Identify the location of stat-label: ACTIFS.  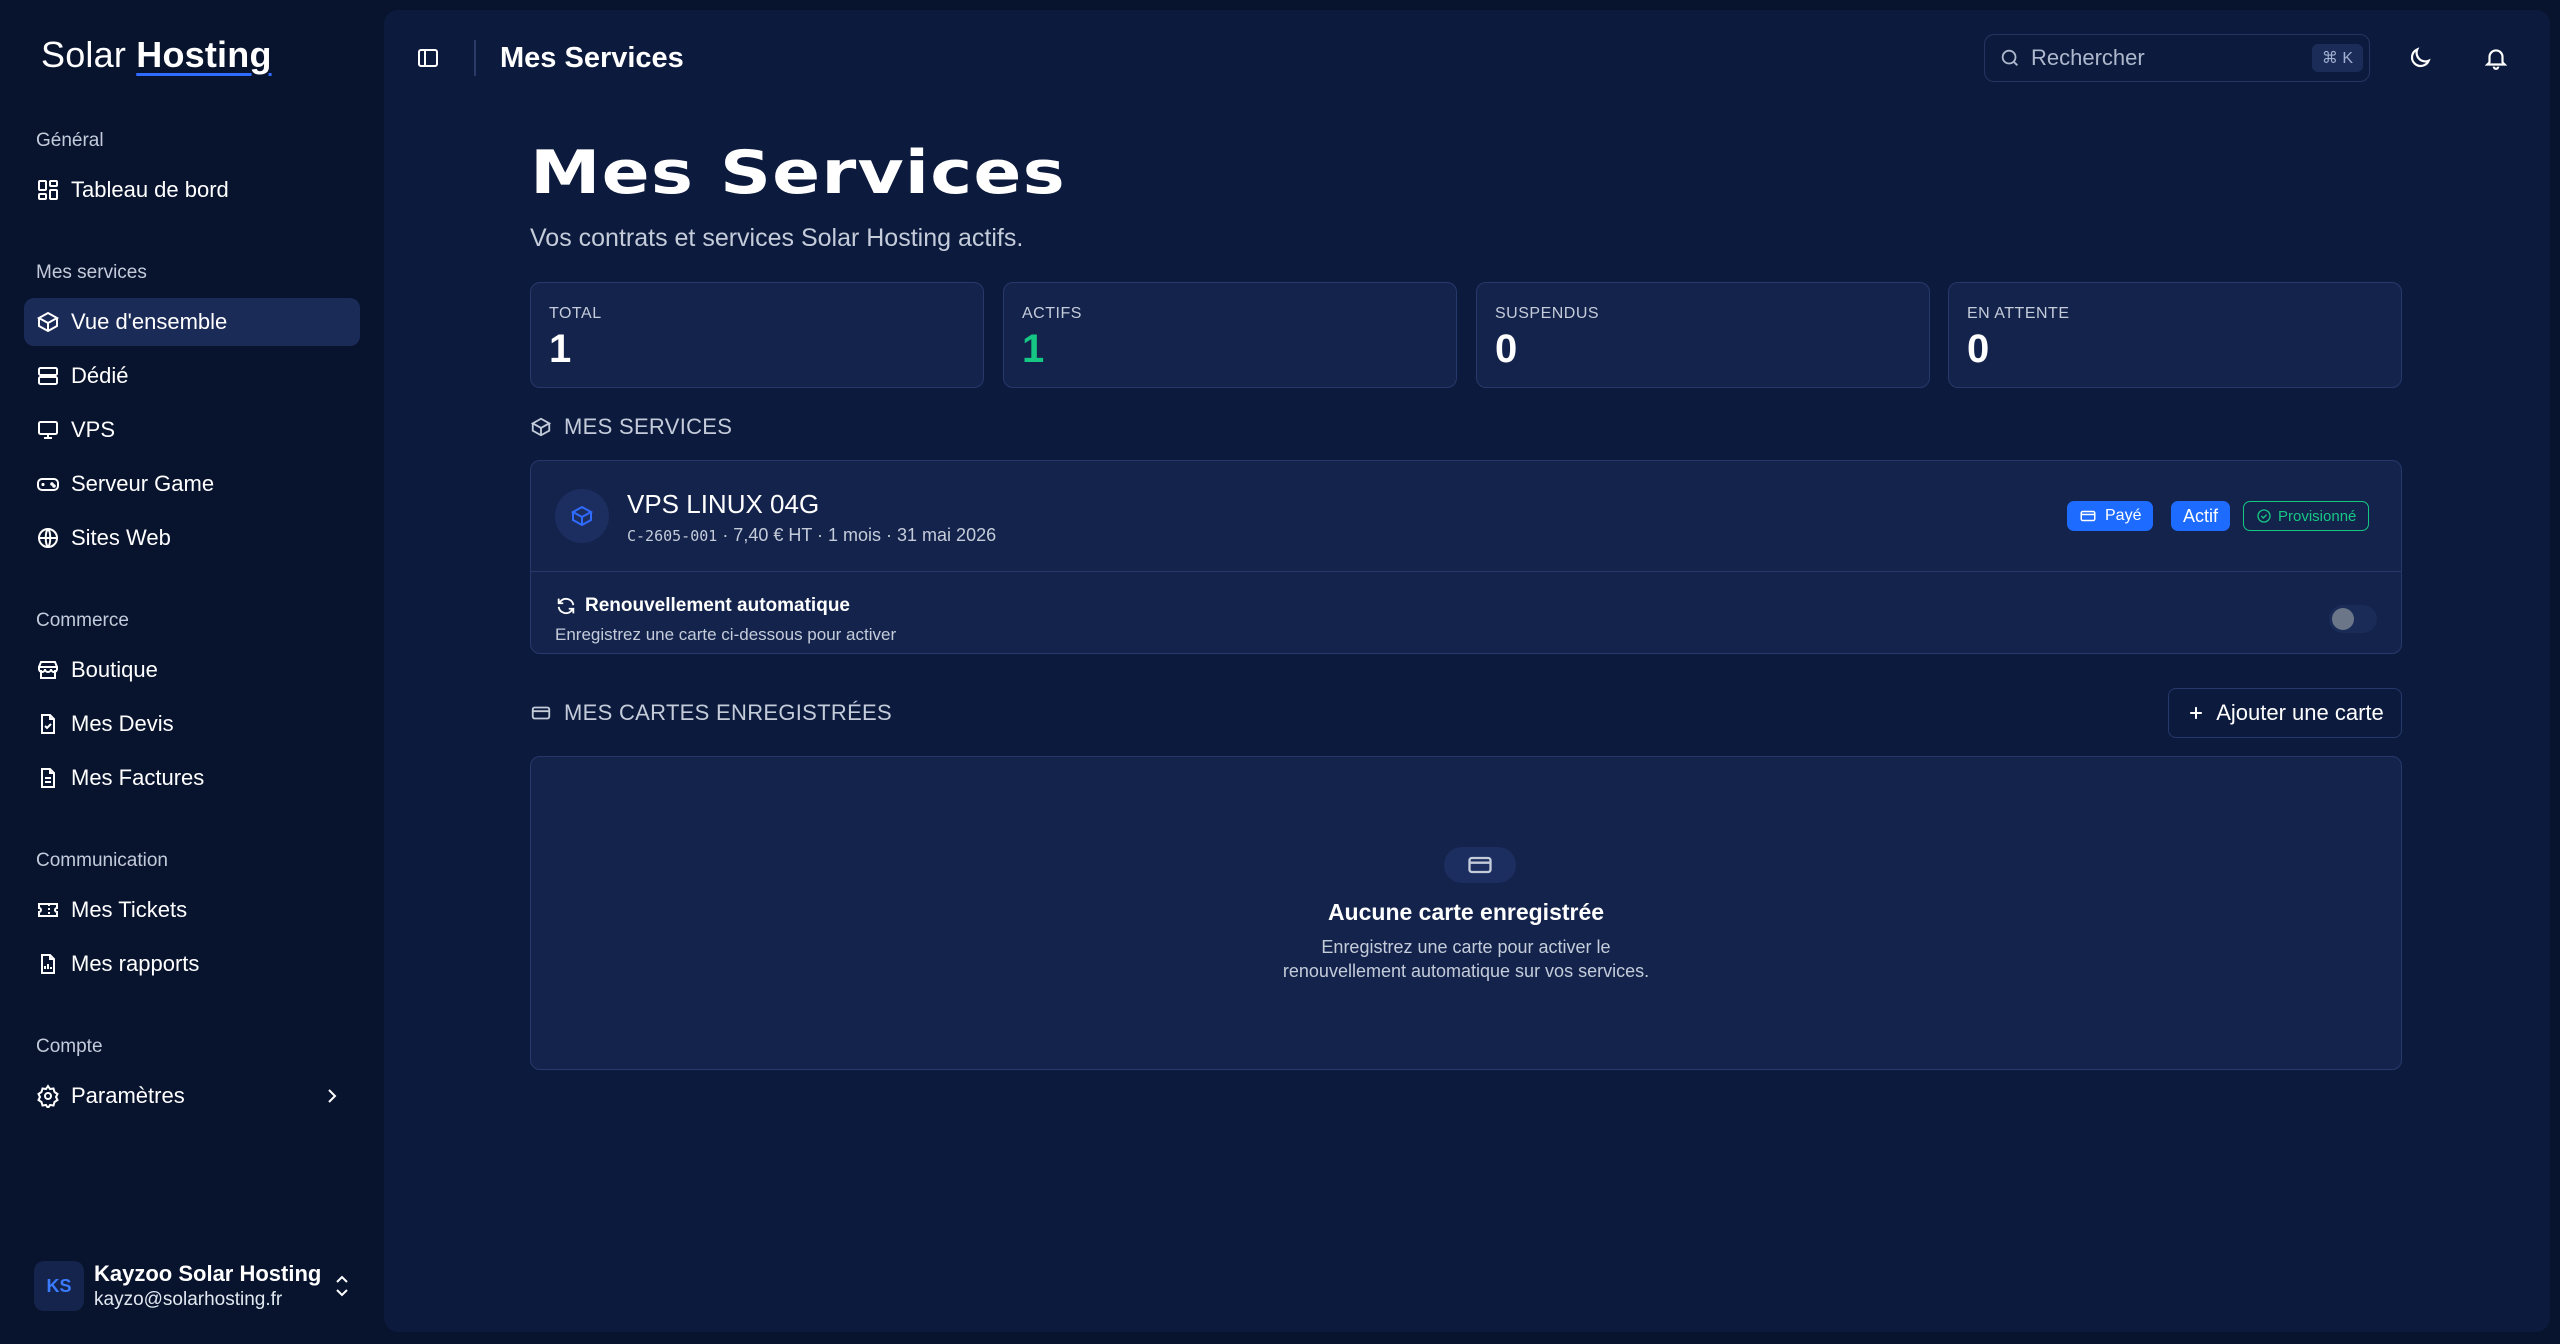
(1052, 313).